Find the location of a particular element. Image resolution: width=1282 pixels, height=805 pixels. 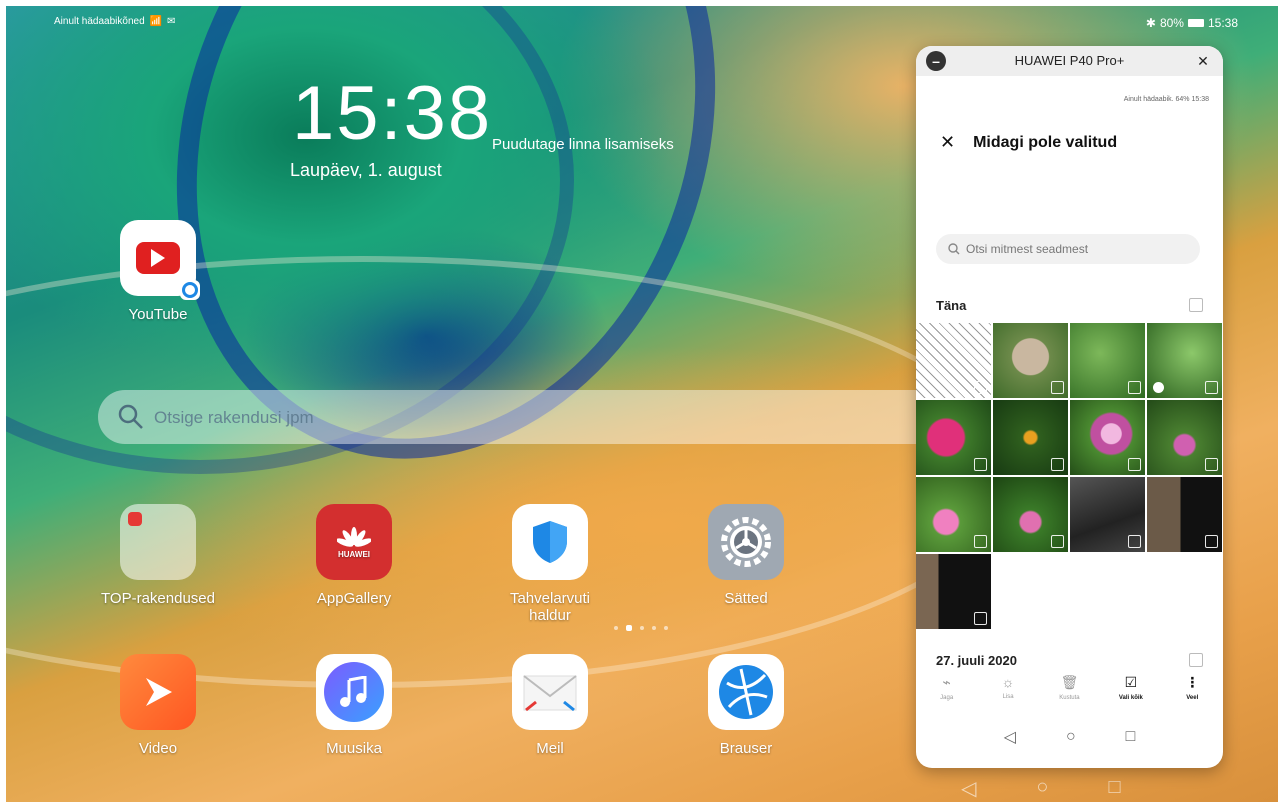

app-label: Sätted is located at coordinates (746, 598).